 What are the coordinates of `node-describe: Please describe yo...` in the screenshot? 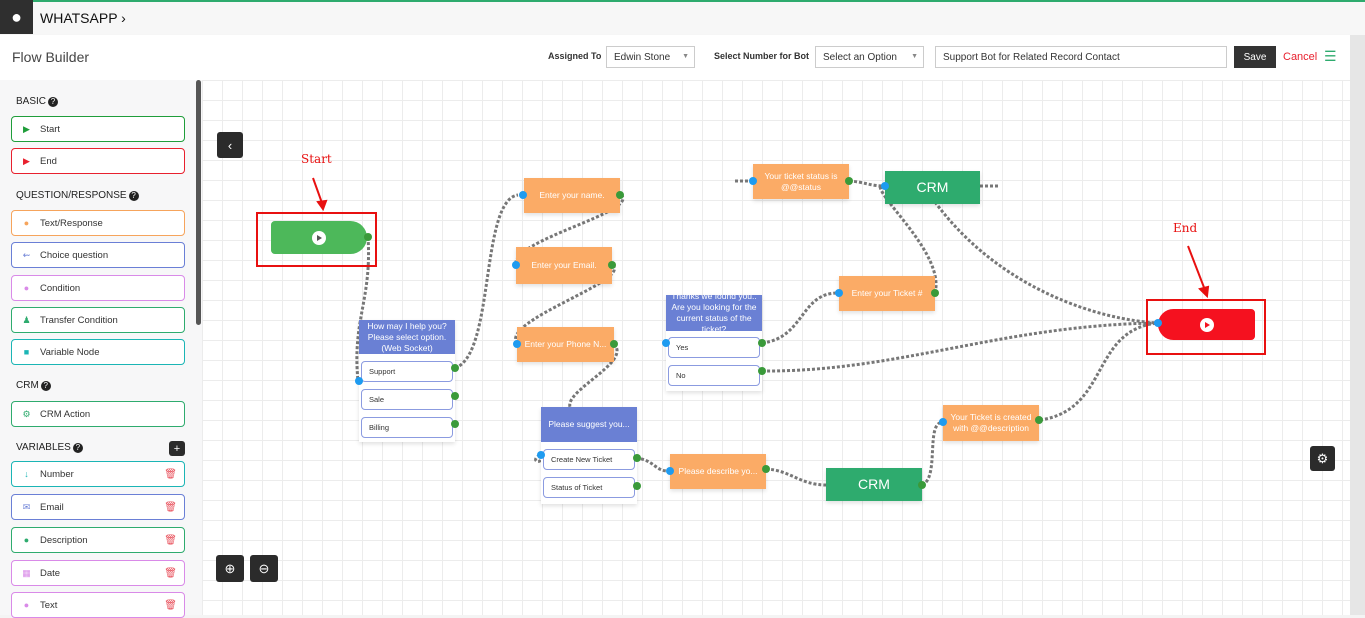 It's located at (718, 471).